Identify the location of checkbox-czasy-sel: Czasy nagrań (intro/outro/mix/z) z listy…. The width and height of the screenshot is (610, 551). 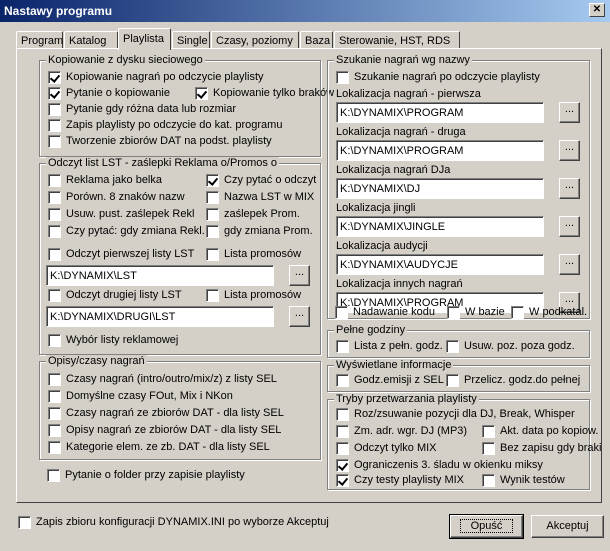
(162, 380).